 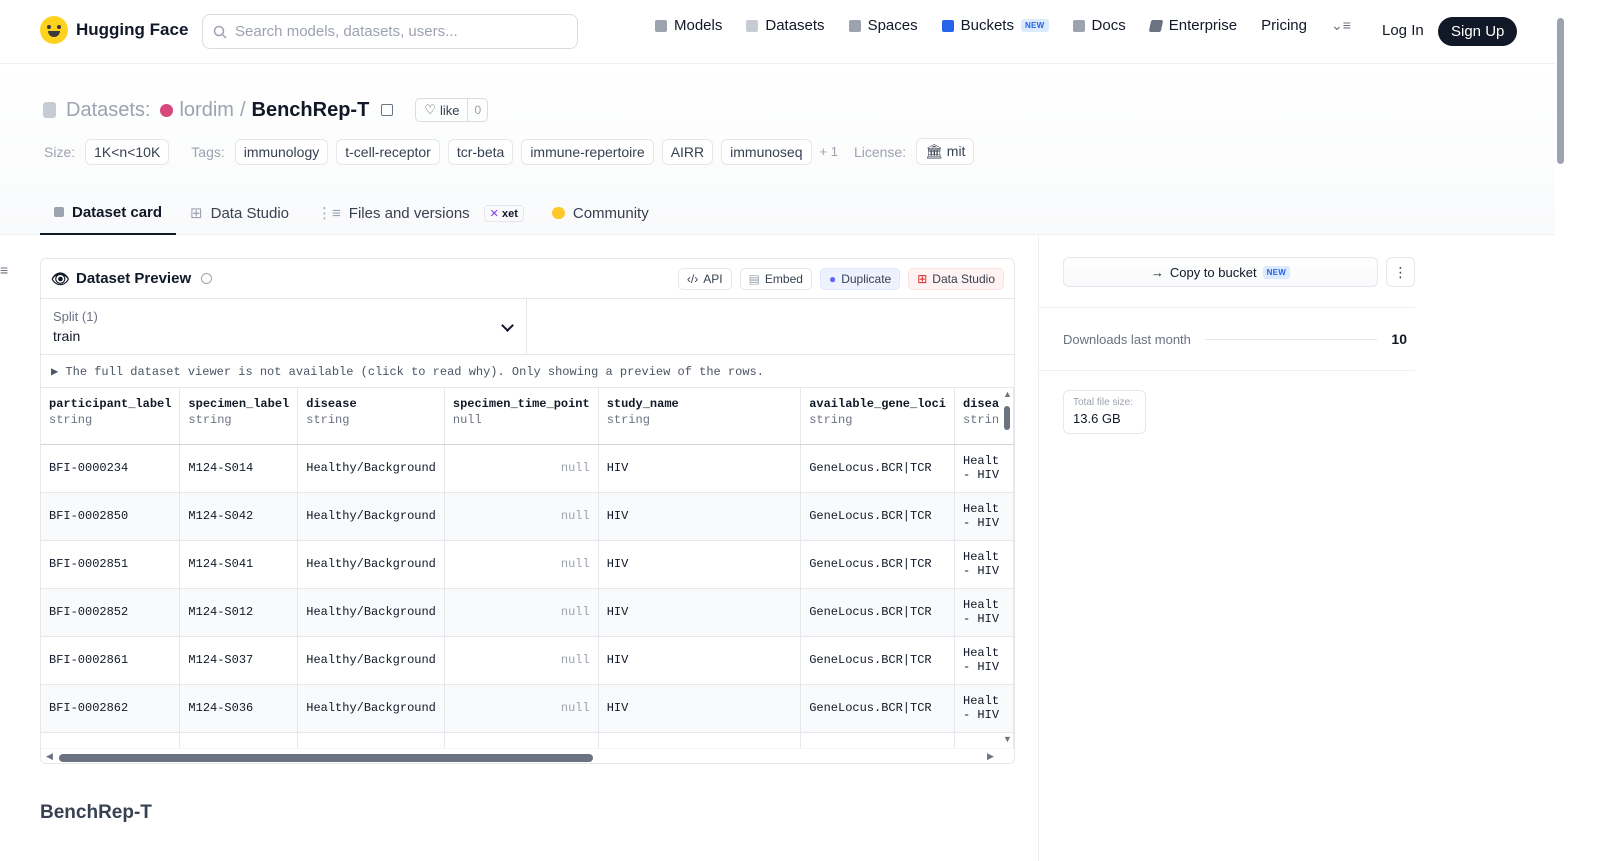 I want to click on page-scroll-thumb, so click(x=1560, y=91).